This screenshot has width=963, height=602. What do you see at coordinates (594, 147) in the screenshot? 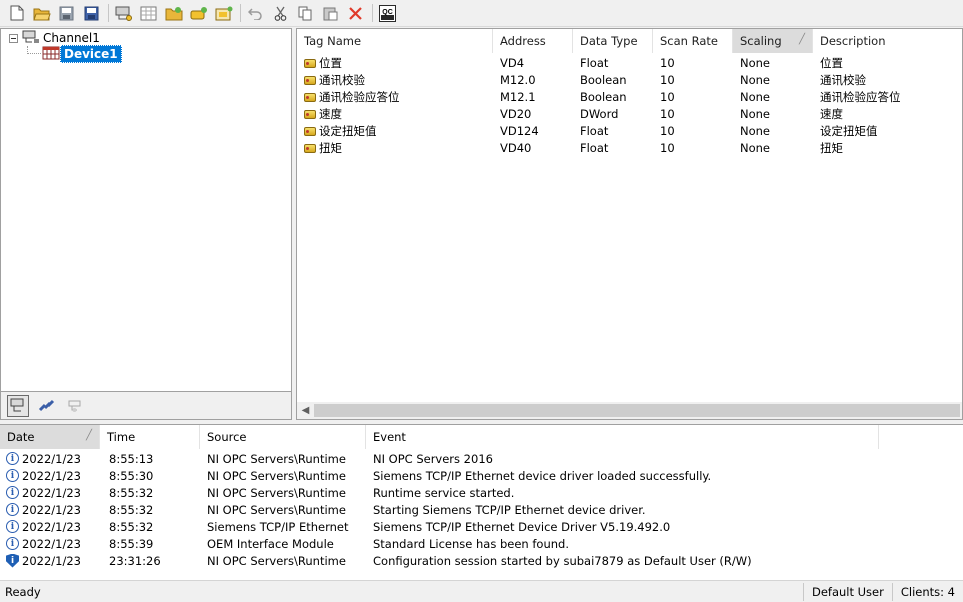
I see `tag-type-cell: Float` at bounding box center [594, 147].